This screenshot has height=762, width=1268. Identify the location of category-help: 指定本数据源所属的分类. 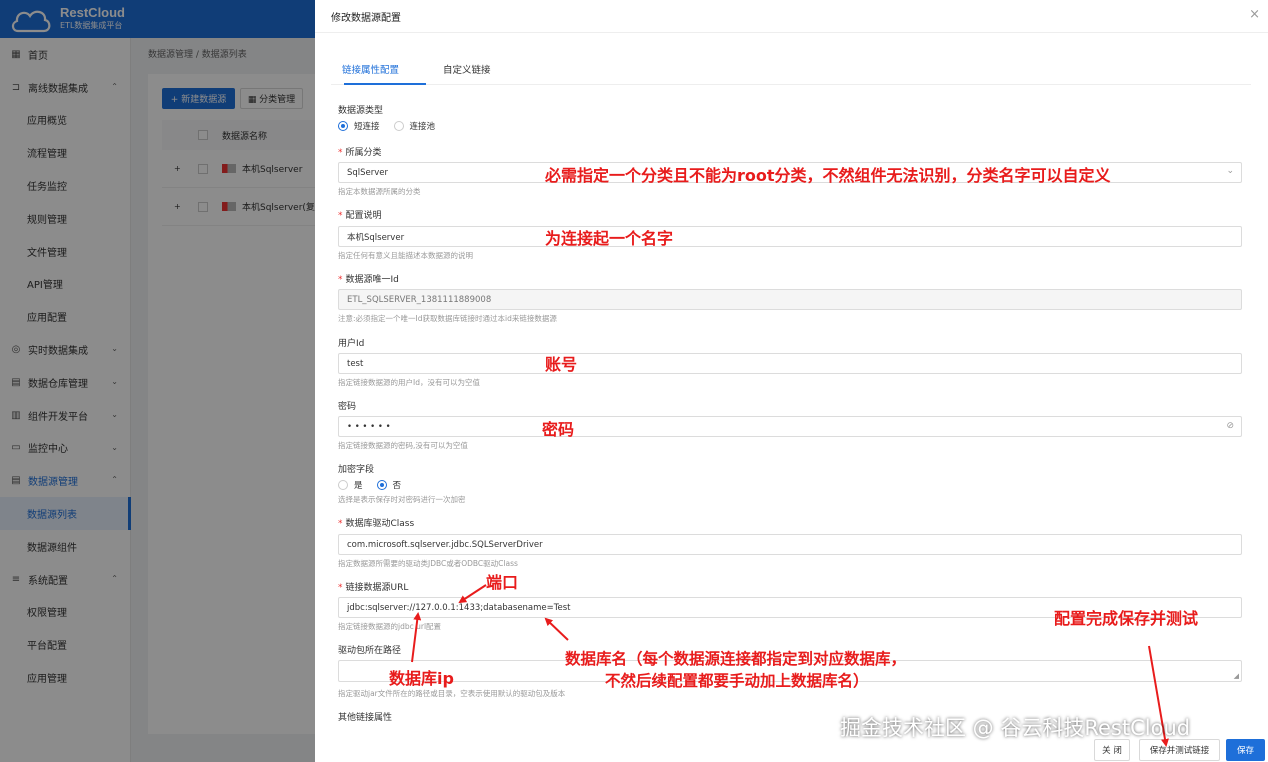
(379, 191).